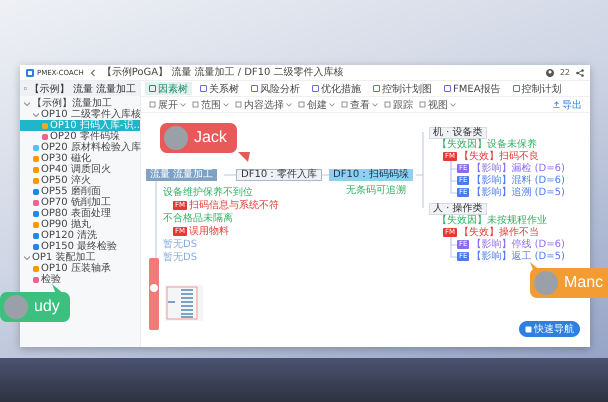 This screenshot has width=608, height=402. What do you see at coordinates (80, 246) in the screenshot?
I see `tree-item: OP150 最终检验` at bounding box center [80, 246].